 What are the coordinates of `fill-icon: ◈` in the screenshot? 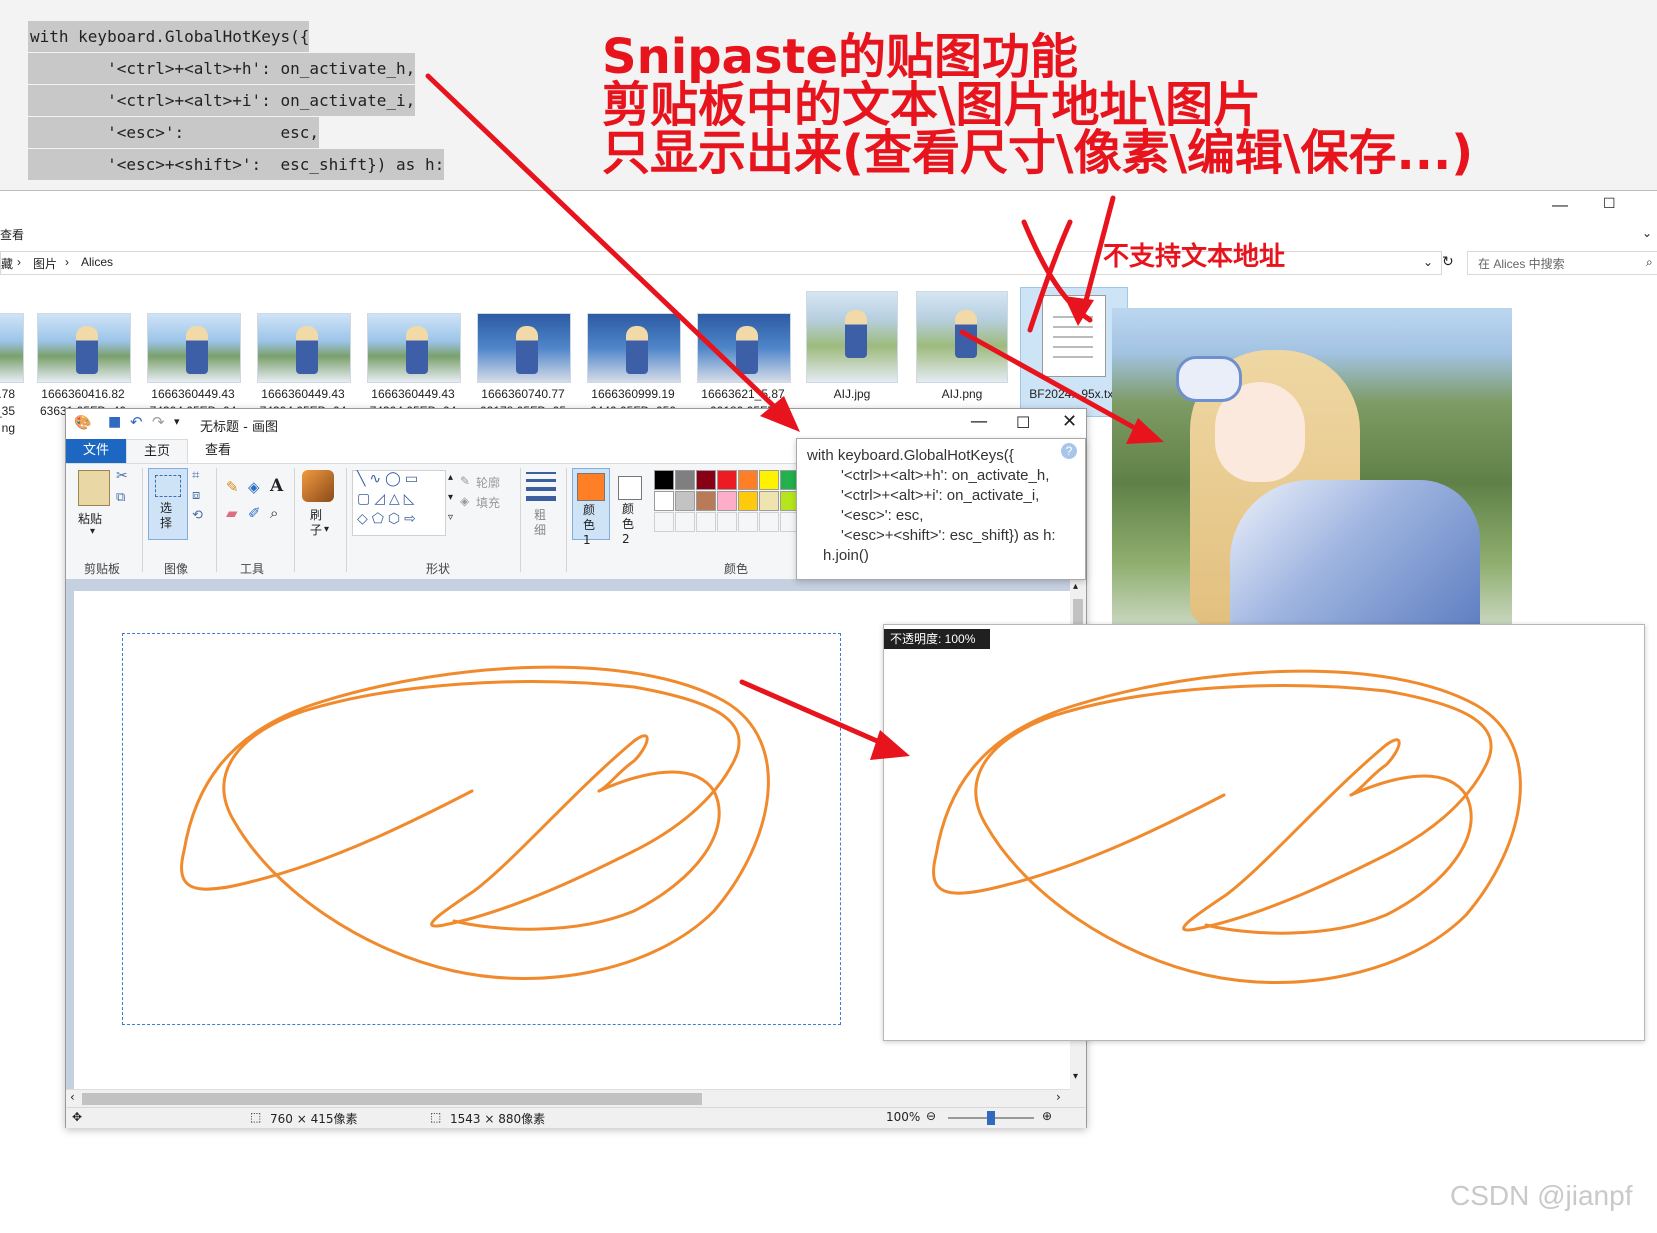 It's located at (464, 501).